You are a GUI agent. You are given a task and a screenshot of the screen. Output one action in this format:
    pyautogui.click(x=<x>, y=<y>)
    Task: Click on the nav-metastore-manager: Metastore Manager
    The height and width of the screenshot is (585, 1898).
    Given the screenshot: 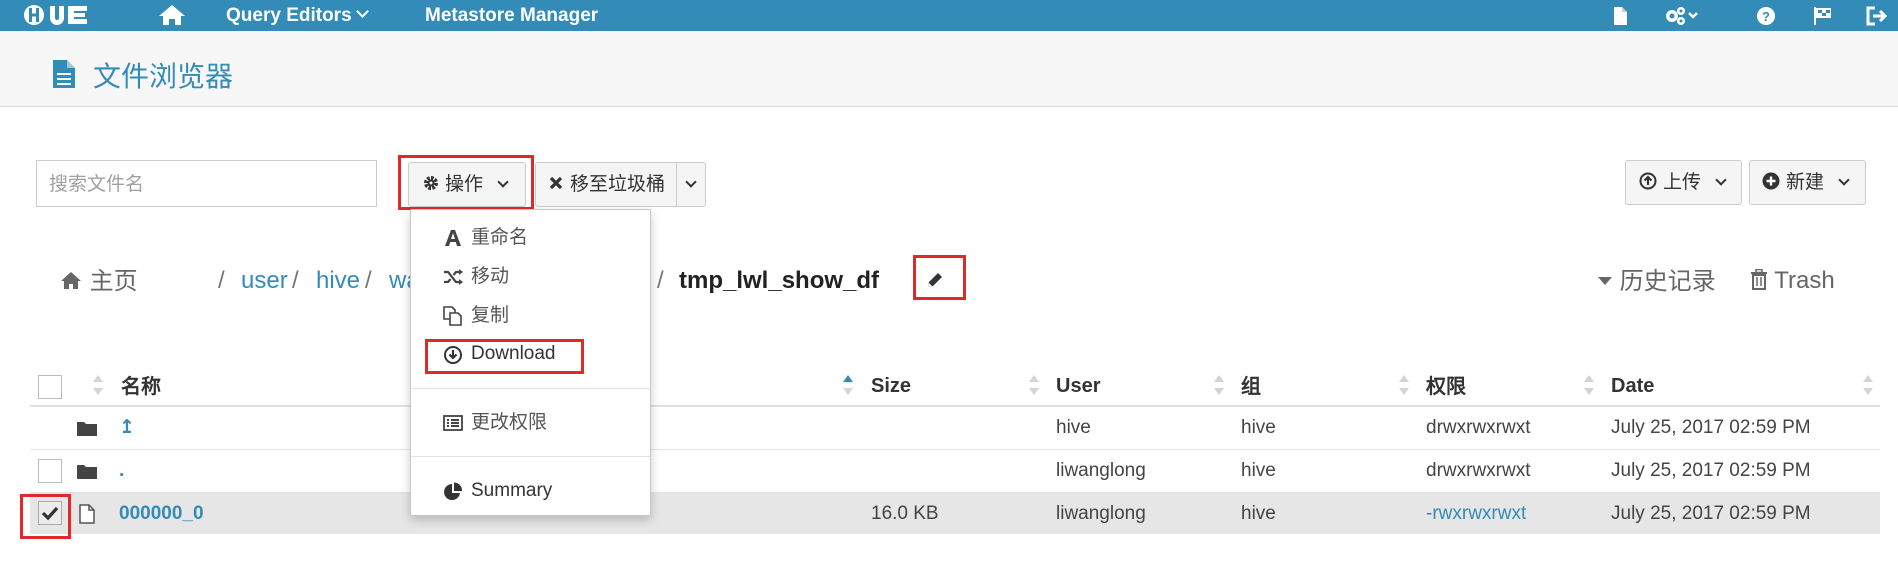 What is the action you would take?
    pyautogui.click(x=511, y=15)
    